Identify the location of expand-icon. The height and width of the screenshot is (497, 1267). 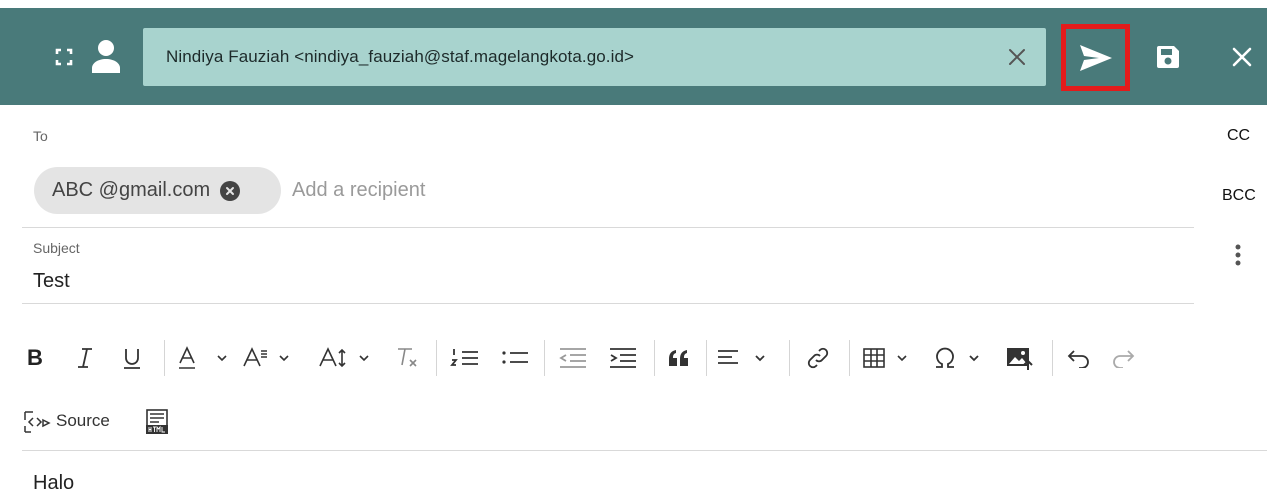
(64, 57).